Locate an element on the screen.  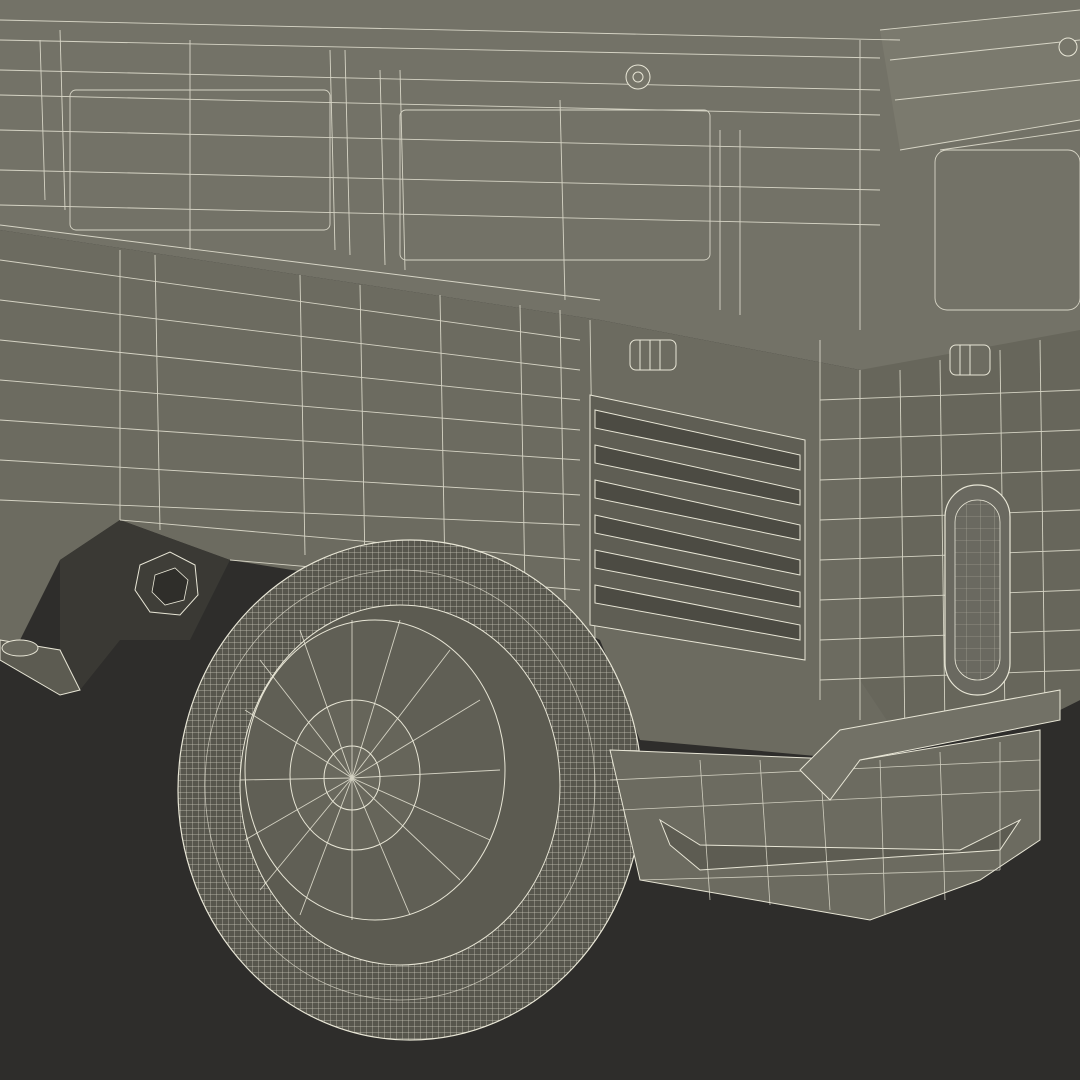
latch-right is located at coordinates (970, 360).